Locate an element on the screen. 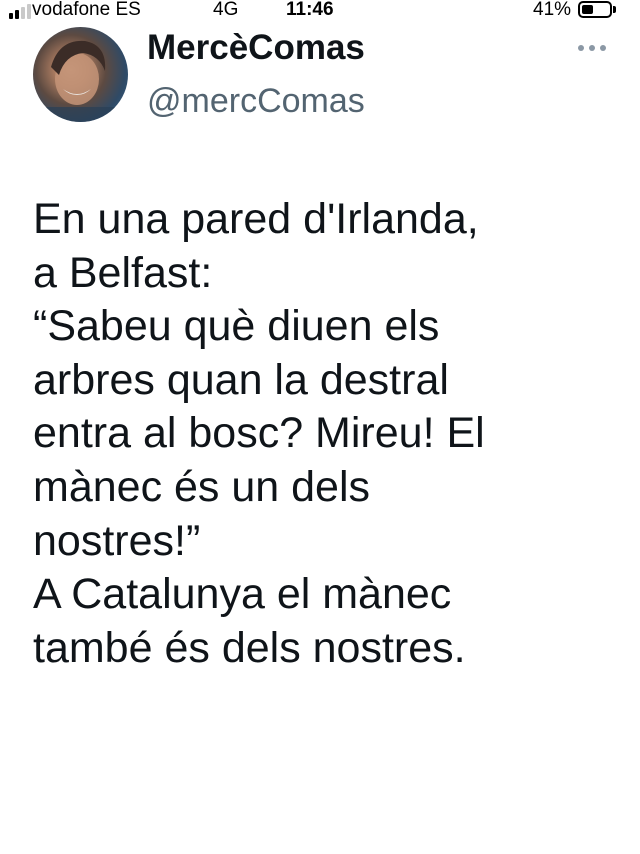 This screenshot has width=640, height=854. battery-percentage: 41% is located at coordinates (552, 10).